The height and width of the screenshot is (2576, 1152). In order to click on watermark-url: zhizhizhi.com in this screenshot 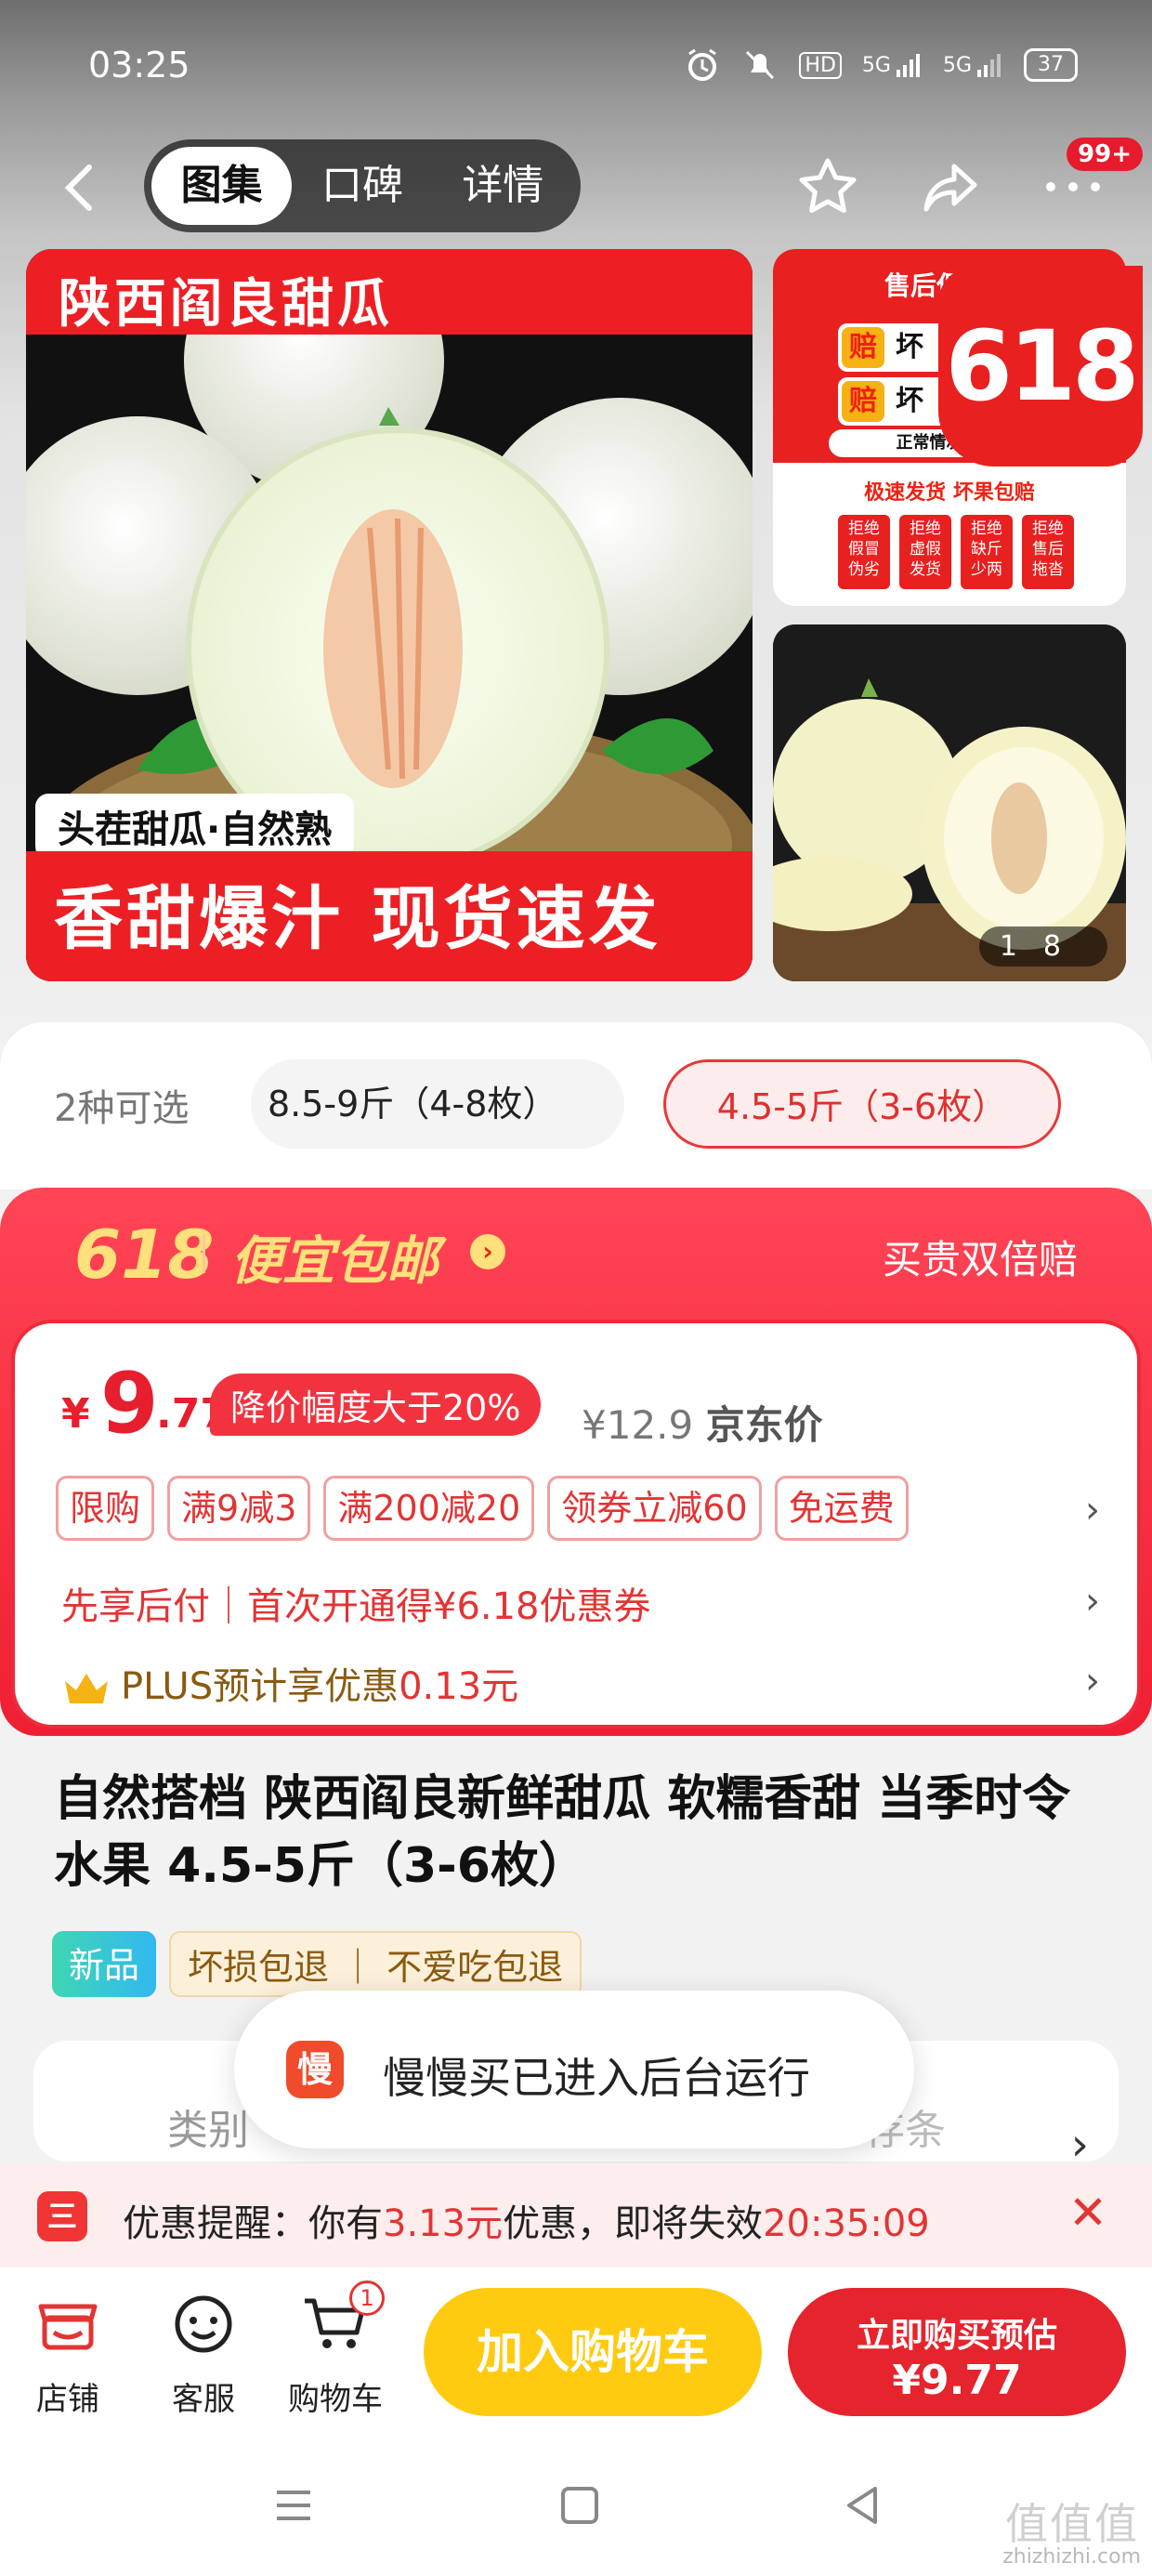, I will do `click(1071, 2557)`.